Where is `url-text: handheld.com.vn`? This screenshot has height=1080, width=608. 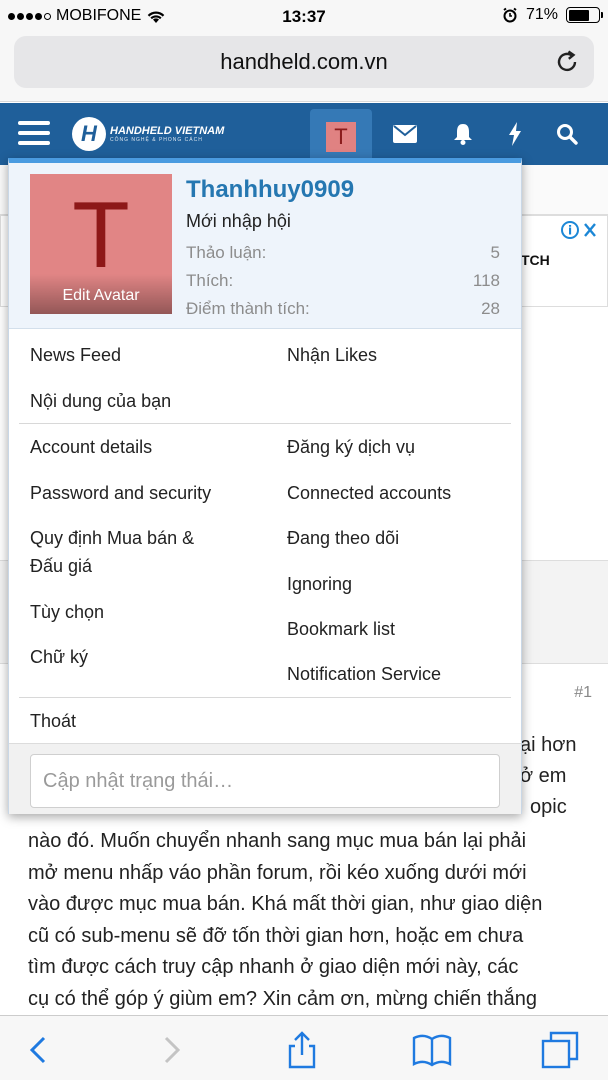 url-text: handheld.com.vn is located at coordinates (304, 62).